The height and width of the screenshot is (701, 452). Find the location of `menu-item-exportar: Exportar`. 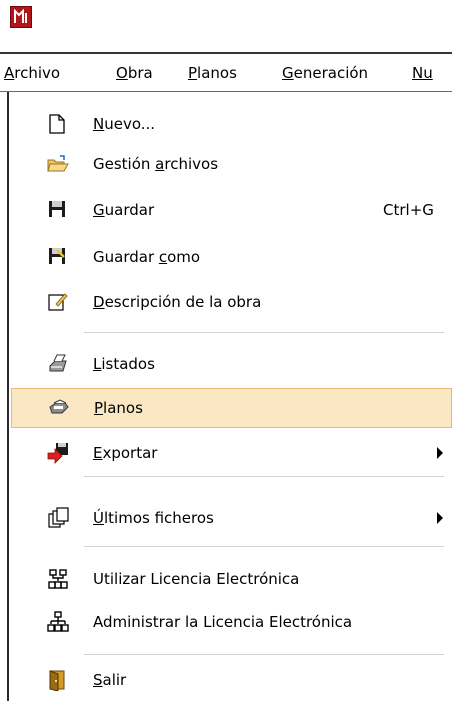

menu-item-exportar: Exportar is located at coordinates (230, 453).